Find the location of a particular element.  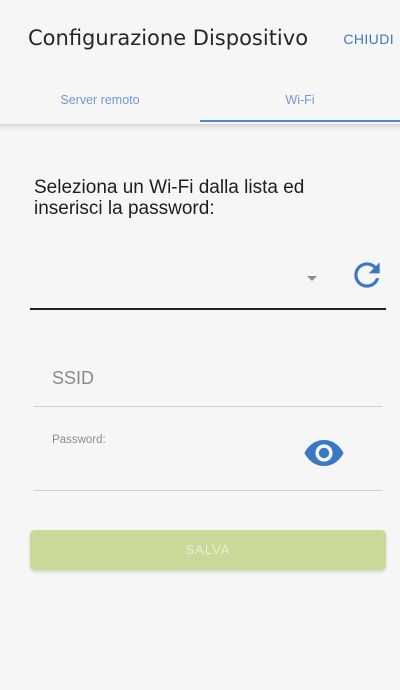

app-header: Configurazione Dispositivo CHIUDI is located at coordinates (200, 40).